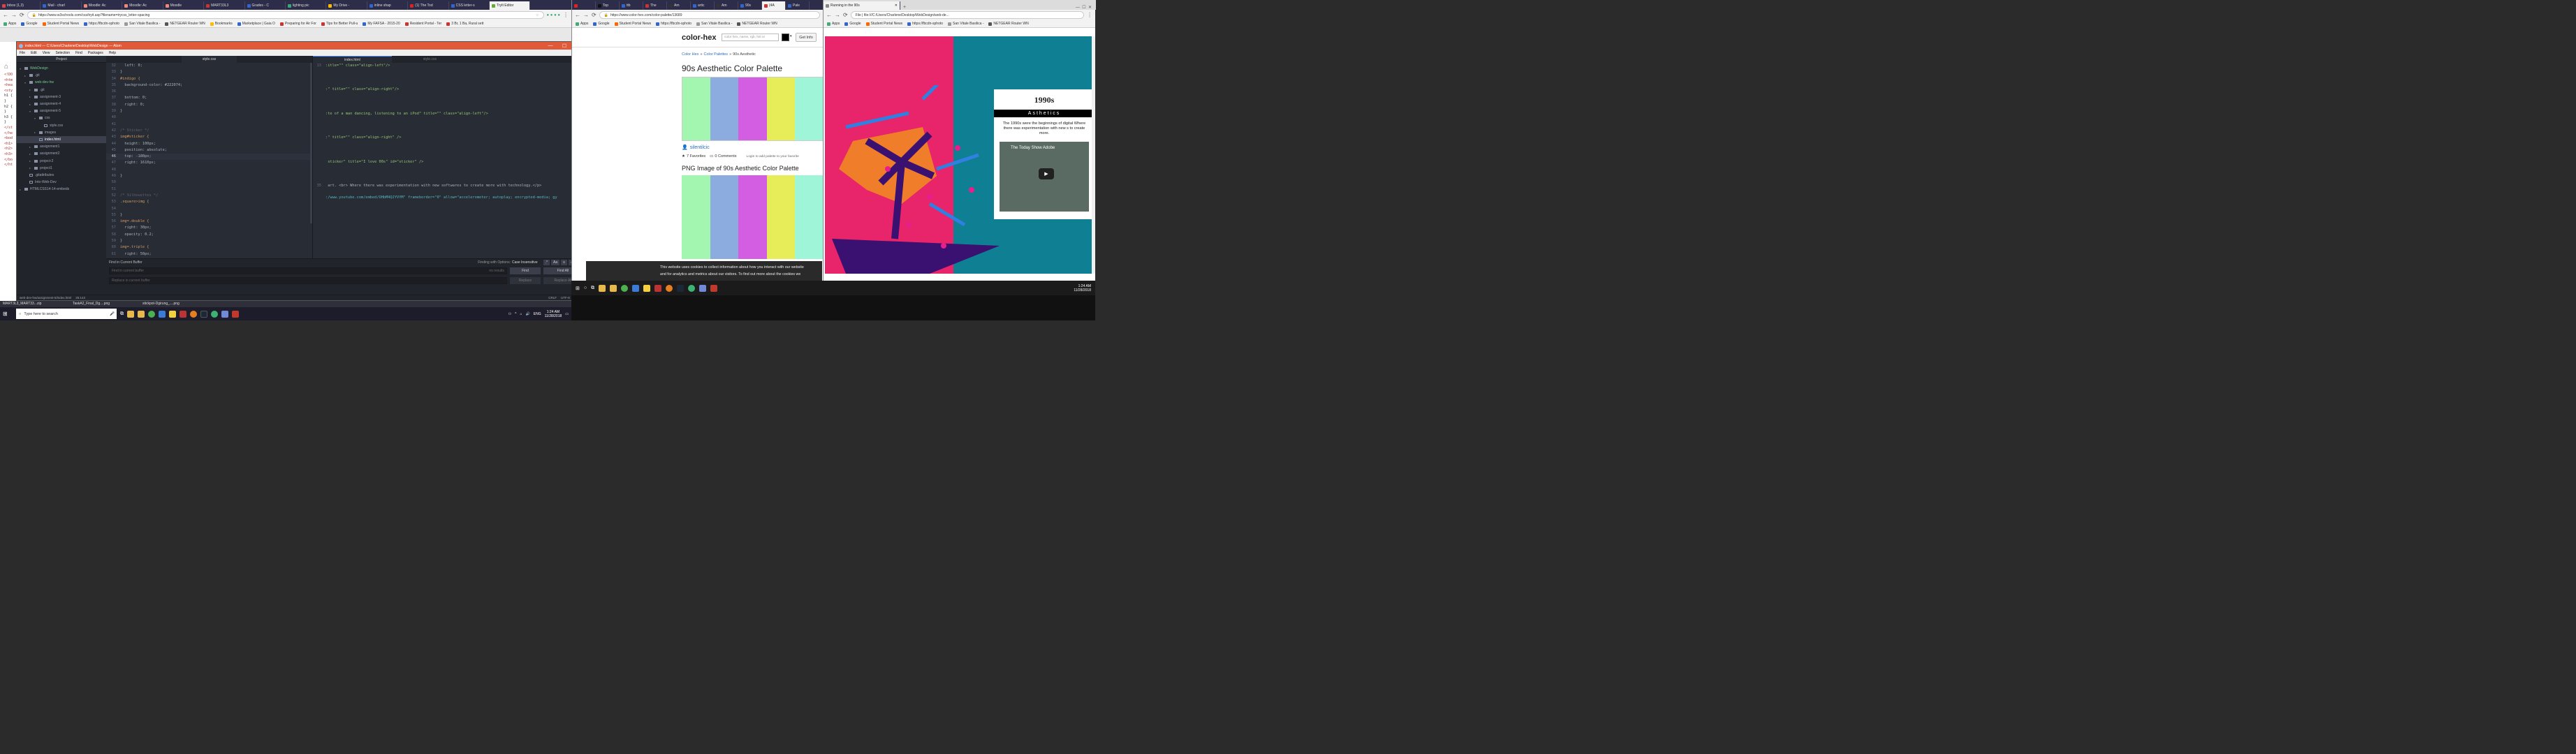 This screenshot has width=2576, height=754. Describe the element at coordinates (297, 24) in the screenshot. I see `bookmark-item: Preparing for Air For` at that location.